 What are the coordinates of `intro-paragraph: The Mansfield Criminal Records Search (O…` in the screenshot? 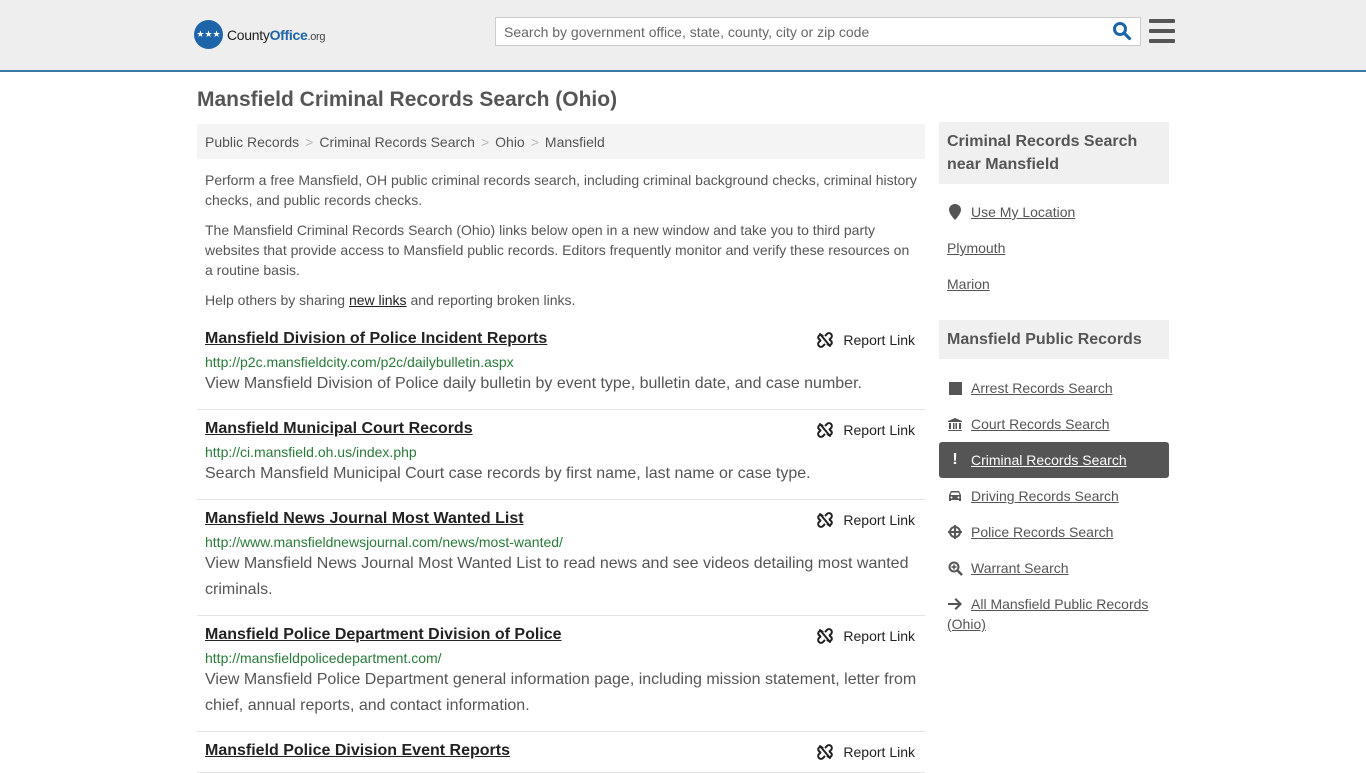 It's located at (557, 250).